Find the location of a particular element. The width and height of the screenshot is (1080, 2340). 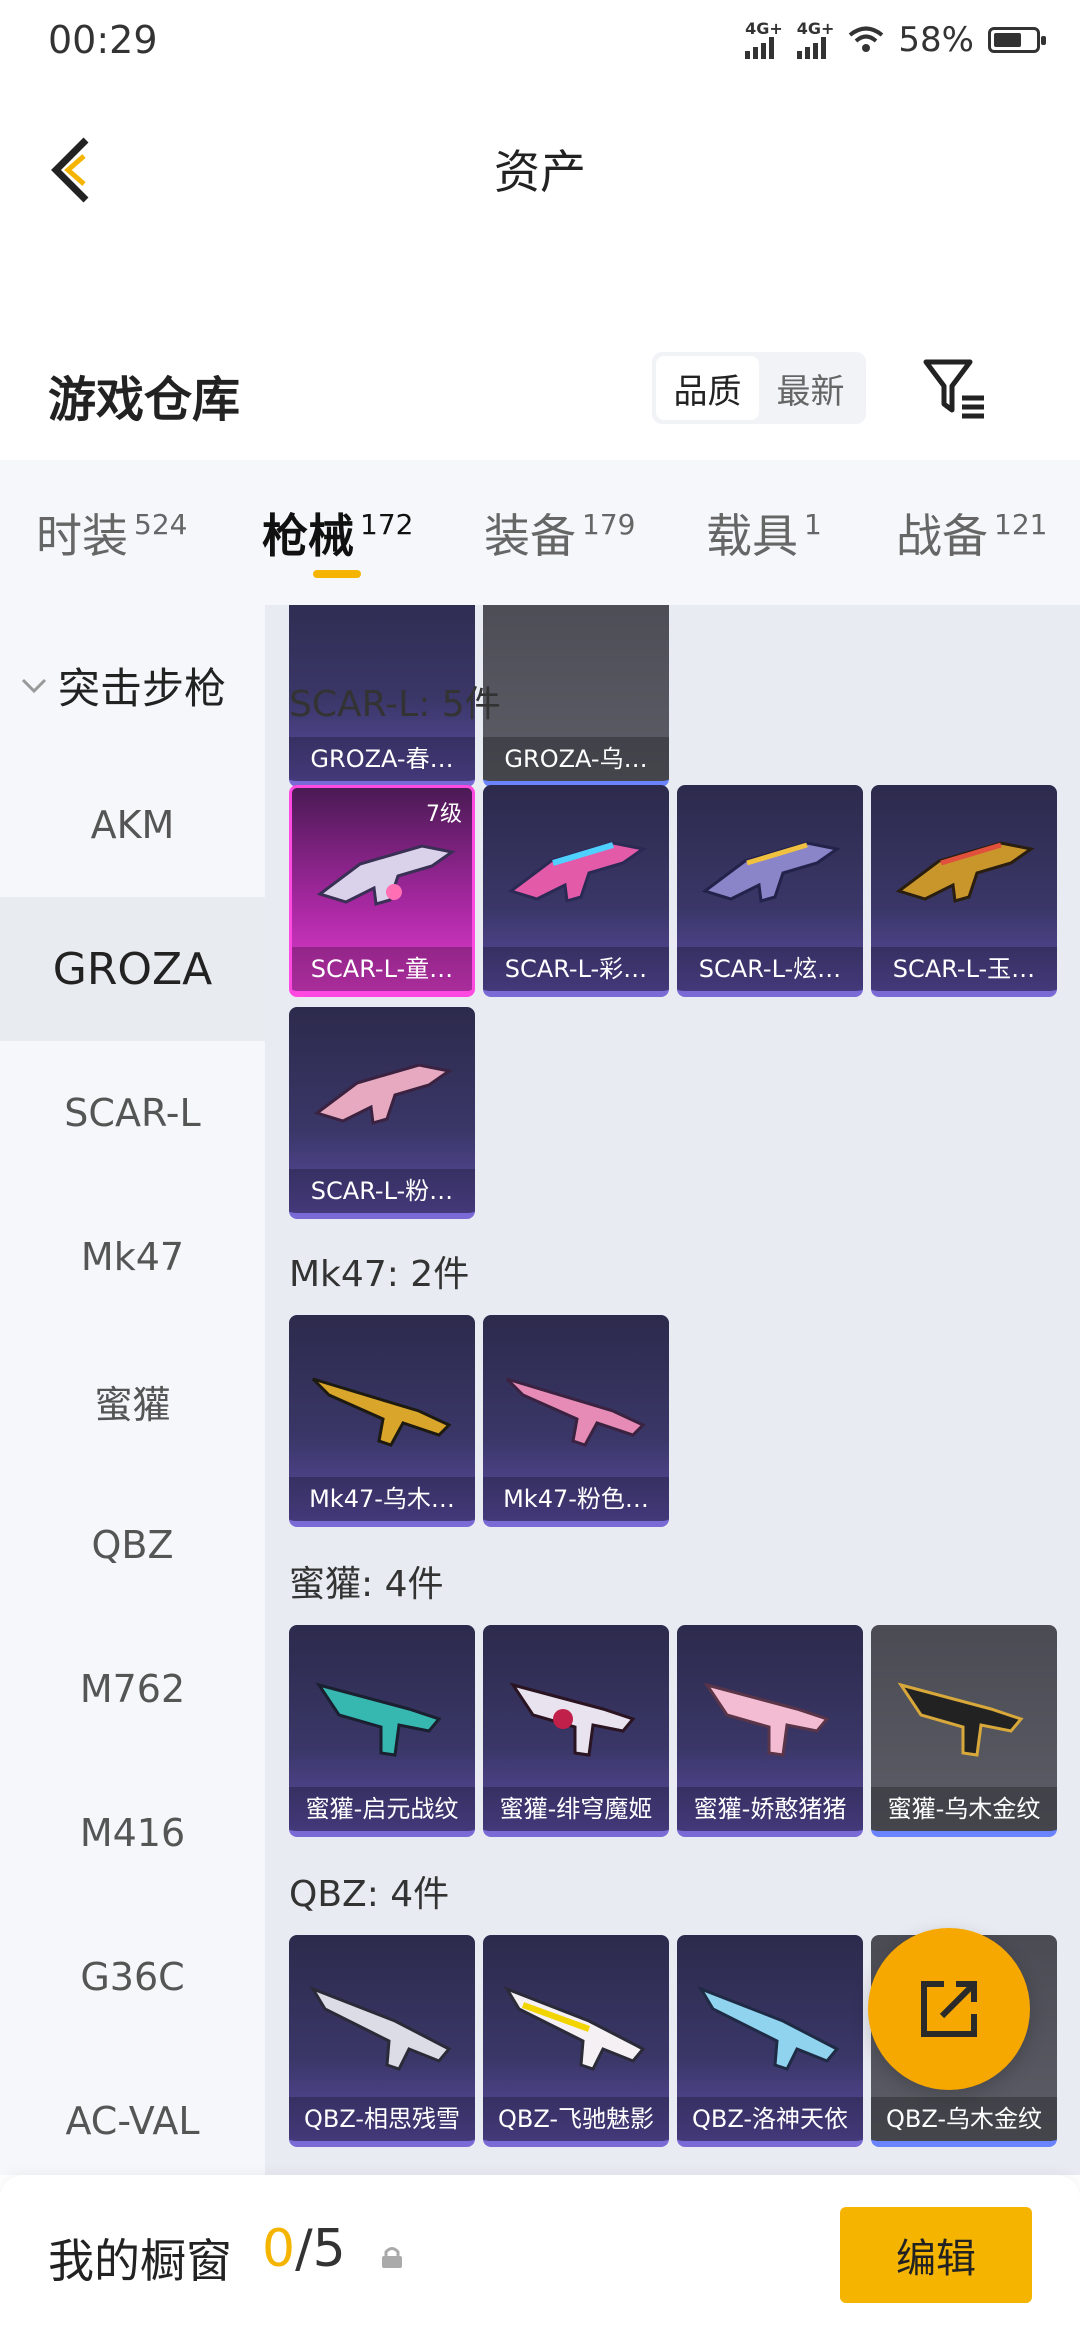

sidebar-item-scar-l: SCAR-L is located at coordinates (132, 1113).